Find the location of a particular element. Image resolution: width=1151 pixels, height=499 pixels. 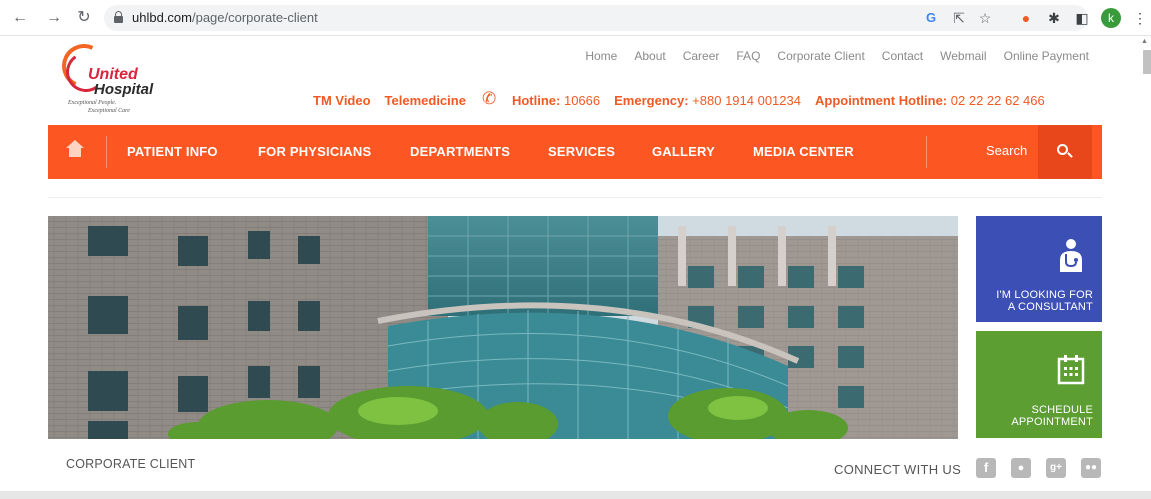

home-button is located at coordinates (77, 152).